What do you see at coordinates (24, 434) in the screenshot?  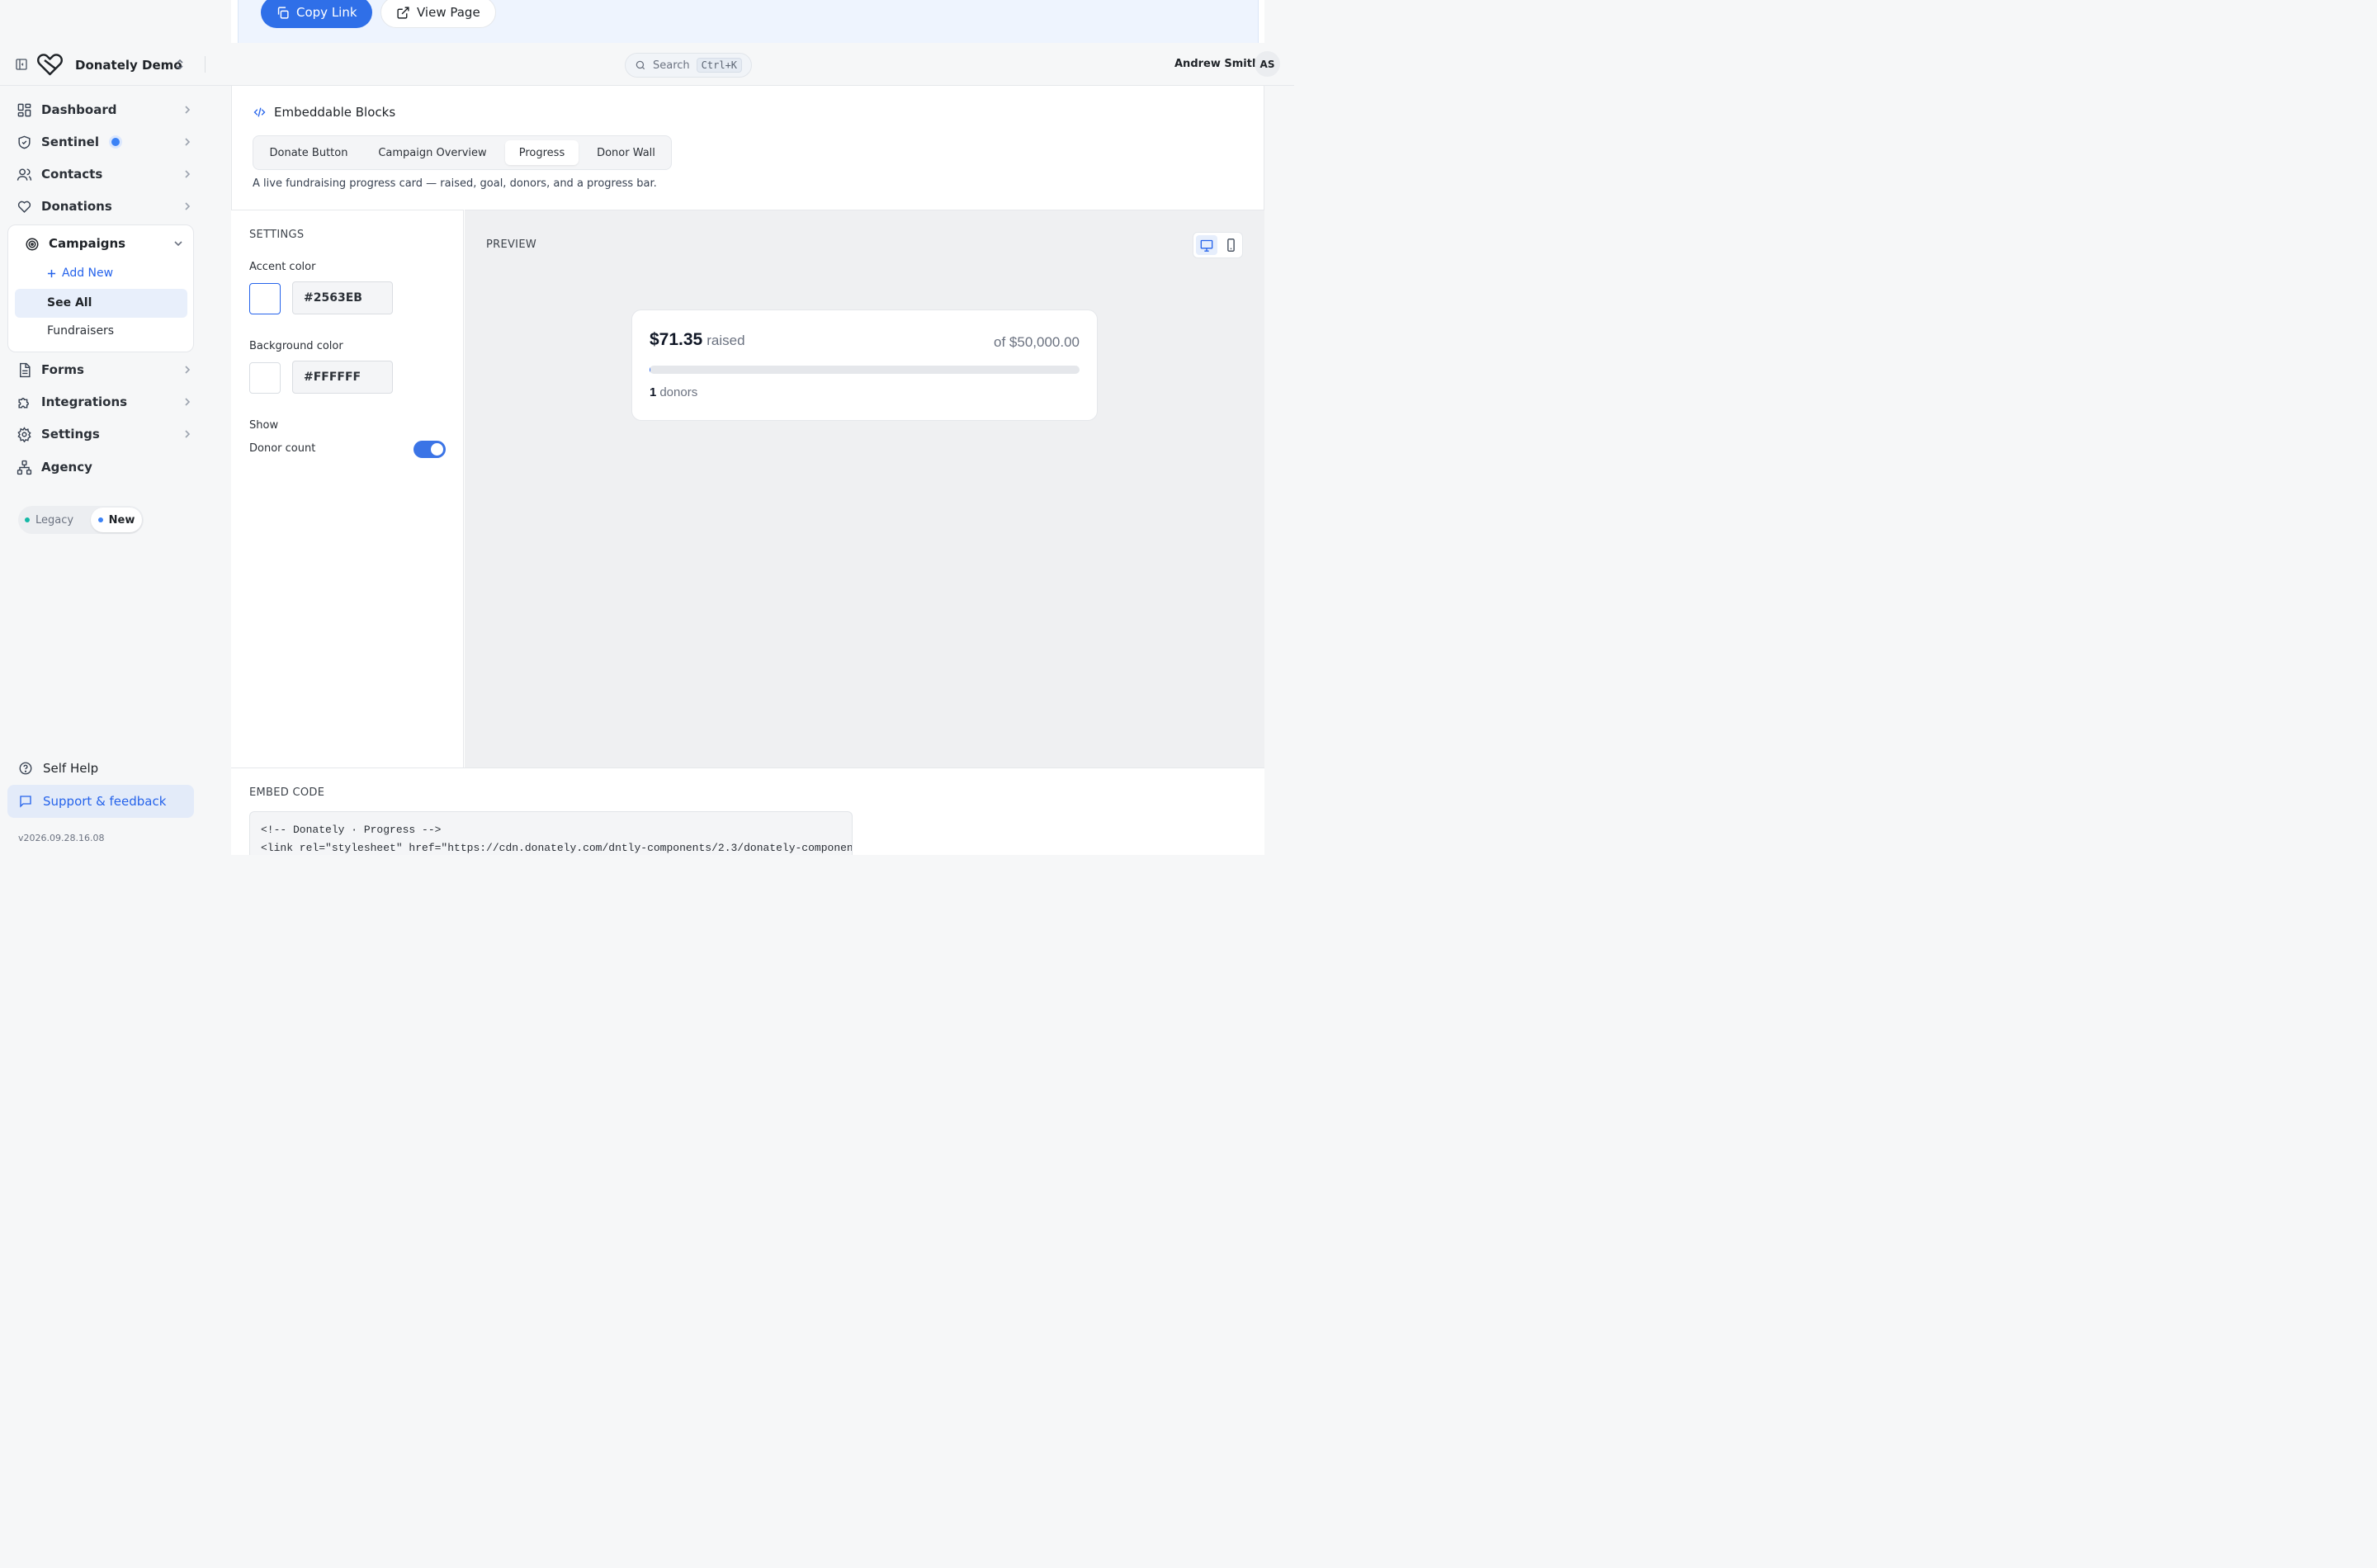 I see `gear-icon` at bounding box center [24, 434].